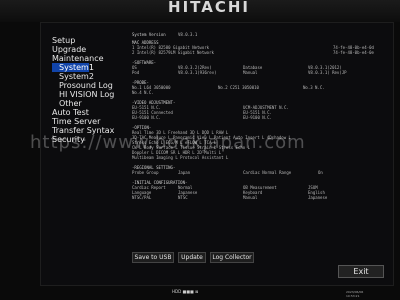 Image resolution: width=400 pixels, height=300 pixels. I want to click on pod-label: Pod, so click(136, 72).